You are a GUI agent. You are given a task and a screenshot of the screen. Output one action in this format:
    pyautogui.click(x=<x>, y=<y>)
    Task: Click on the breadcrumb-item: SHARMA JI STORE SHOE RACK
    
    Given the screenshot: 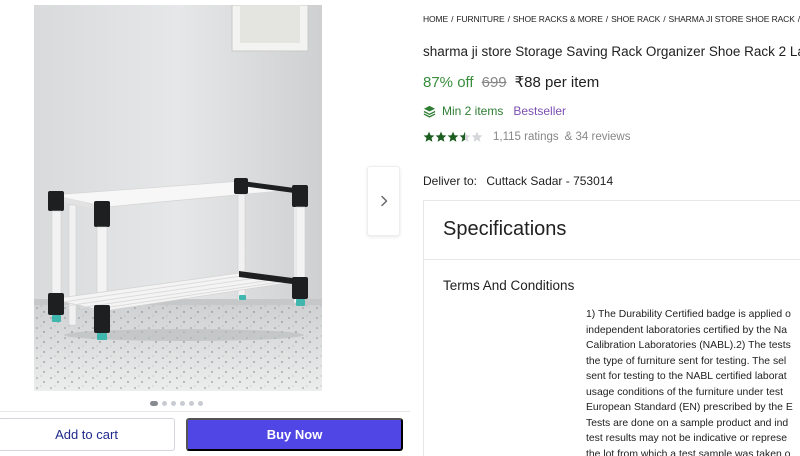 What is the action you would take?
    pyautogui.click(x=732, y=19)
    